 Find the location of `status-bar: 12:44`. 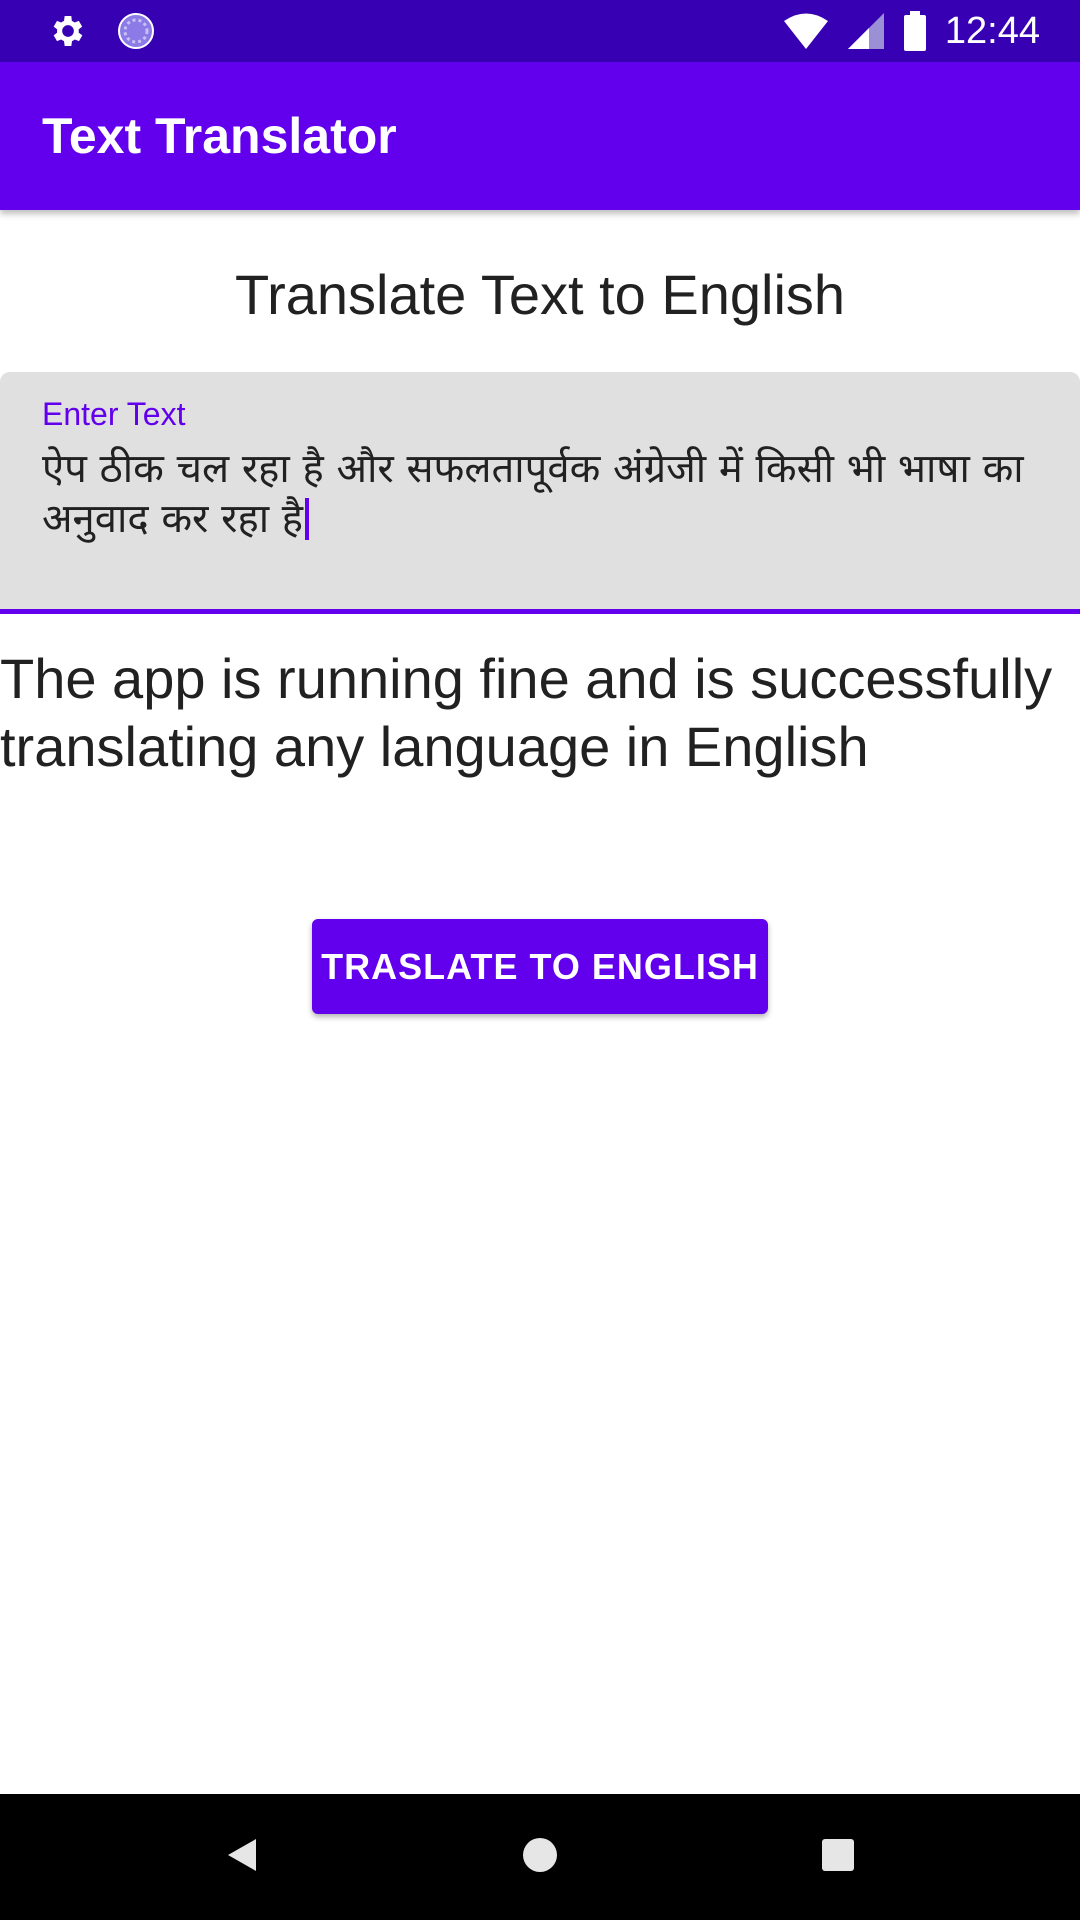

status-bar: 12:44 is located at coordinates (540, 31).